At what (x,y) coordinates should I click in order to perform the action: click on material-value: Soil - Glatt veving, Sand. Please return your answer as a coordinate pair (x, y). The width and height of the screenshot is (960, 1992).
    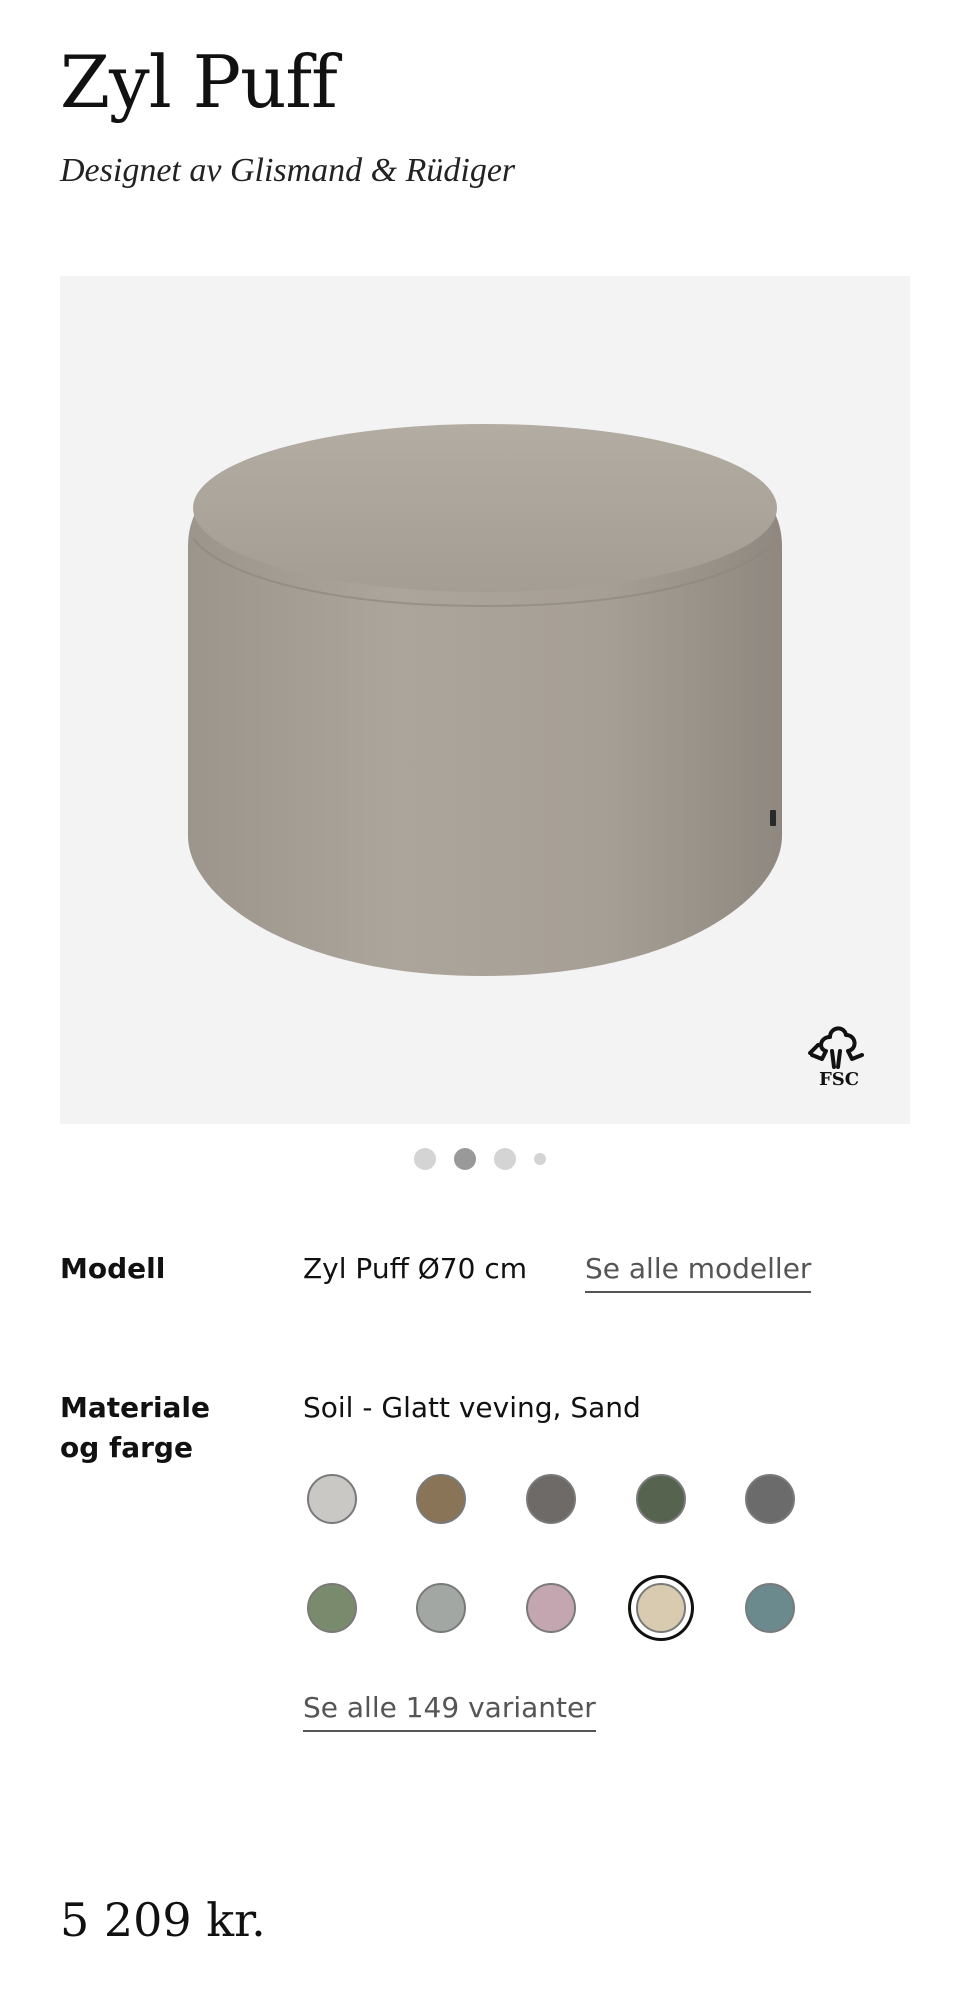
    Looking at the image, I should click on (472, 1407).